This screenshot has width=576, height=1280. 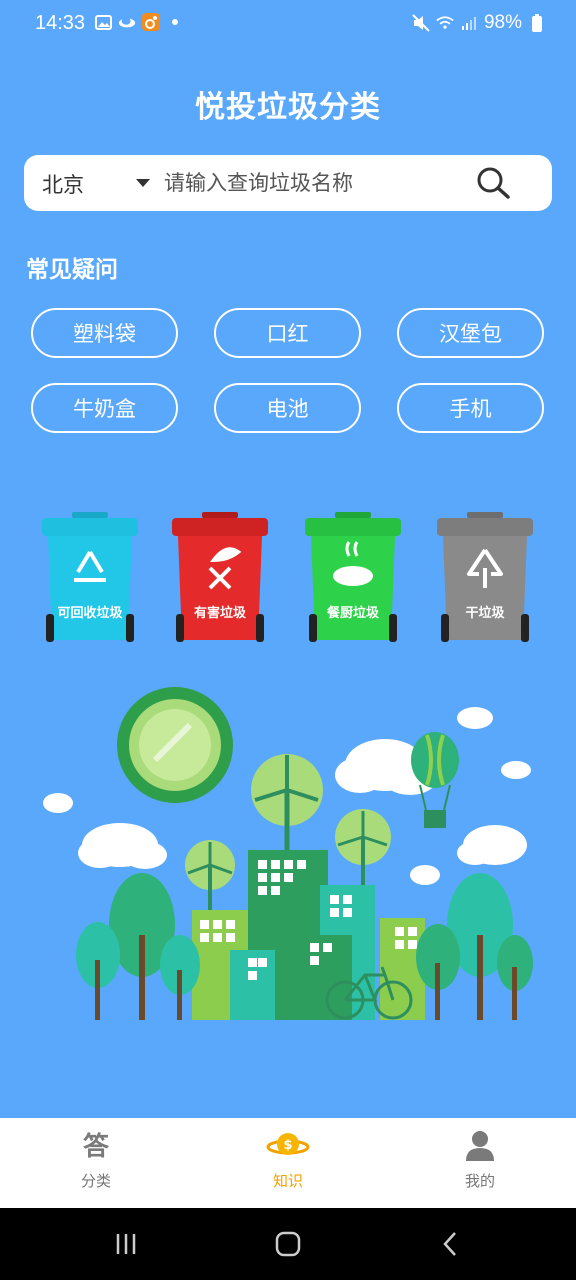 What do you see at coordinates (287, 1181) in the screenshot?
I see `nav-label: 知识` at bounding box center [287, 1181].